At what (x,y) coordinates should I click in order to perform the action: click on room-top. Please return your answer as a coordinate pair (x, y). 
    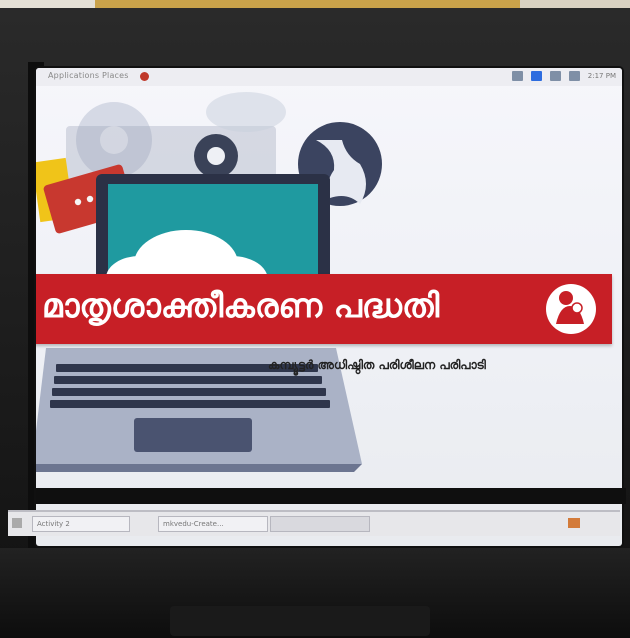
    Looking at the image, I should click on (315, 4).